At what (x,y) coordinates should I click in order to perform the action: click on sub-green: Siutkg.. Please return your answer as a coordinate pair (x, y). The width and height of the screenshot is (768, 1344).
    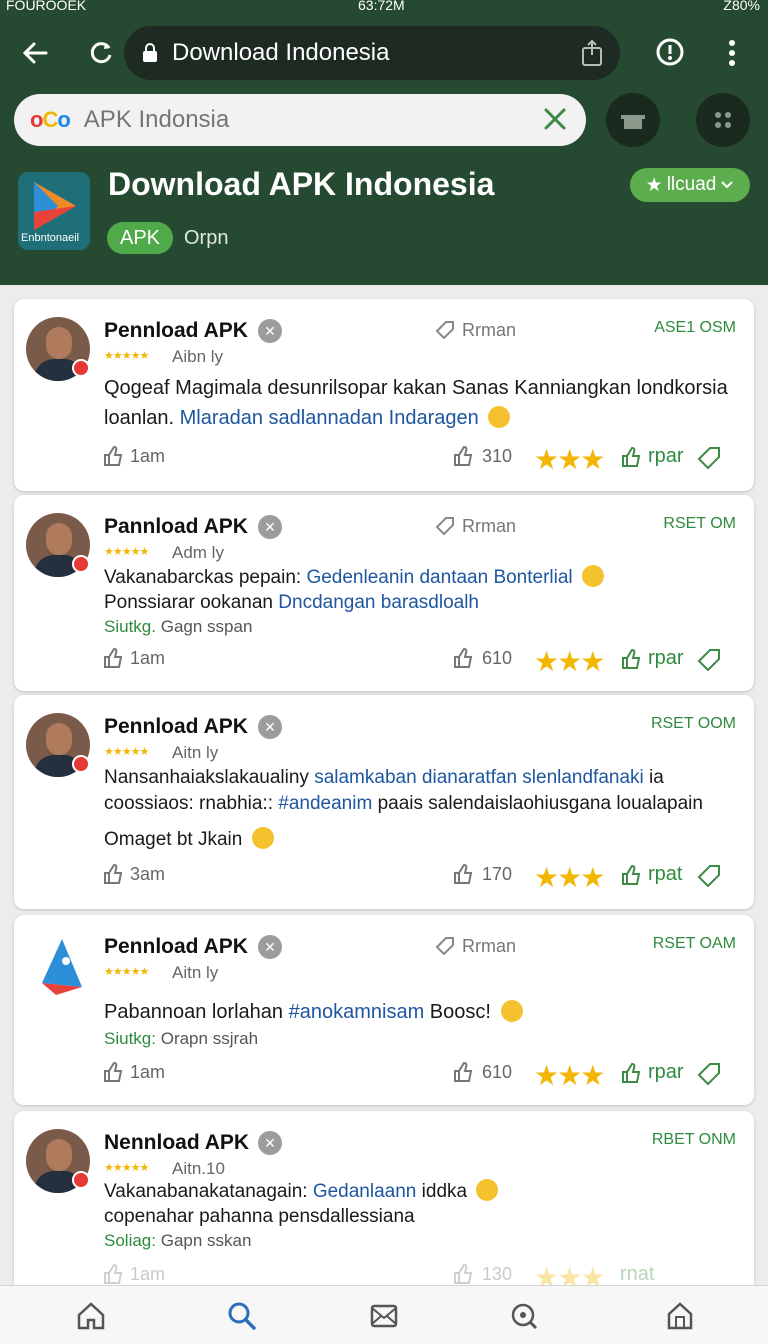
    Looking at the image, I should click on (130, 626).